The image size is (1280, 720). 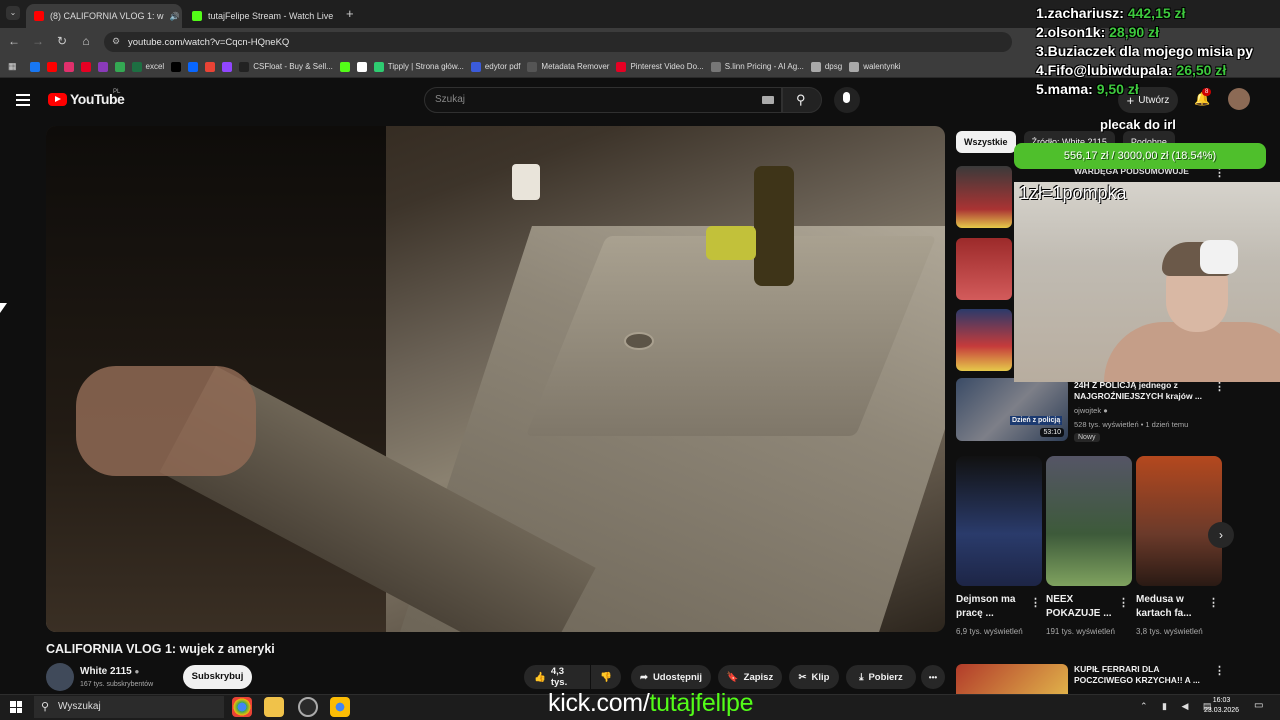 What do you see at coordinates (13, 13) in the screenshot?
I see `tab-search-icon: ⌄` at bounding box center [13, 13].